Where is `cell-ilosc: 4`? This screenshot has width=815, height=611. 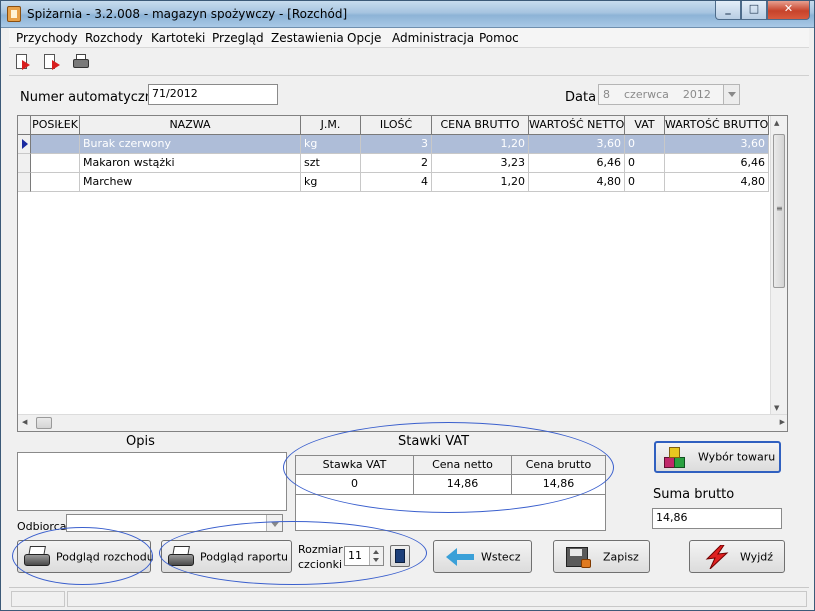 cell-ilosc: 4 is located at coordinates (396, 182).